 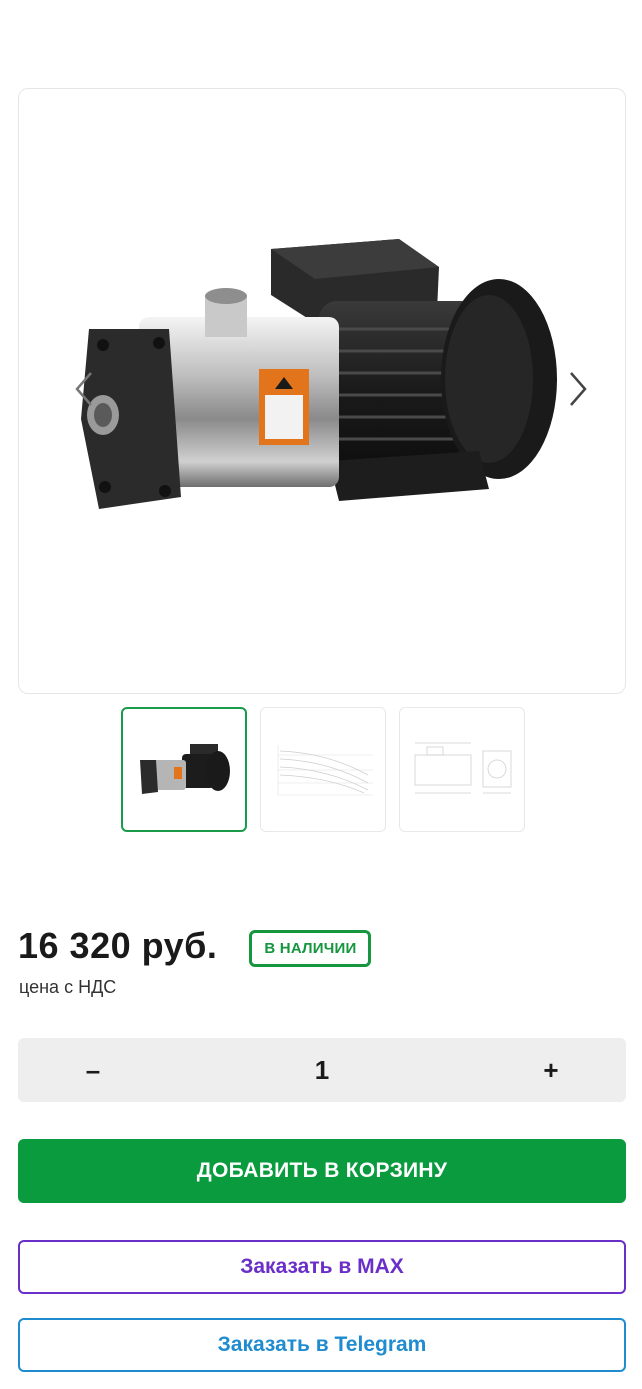 I want to click on pump-thumbnail-image, so click(x=185, y=768).